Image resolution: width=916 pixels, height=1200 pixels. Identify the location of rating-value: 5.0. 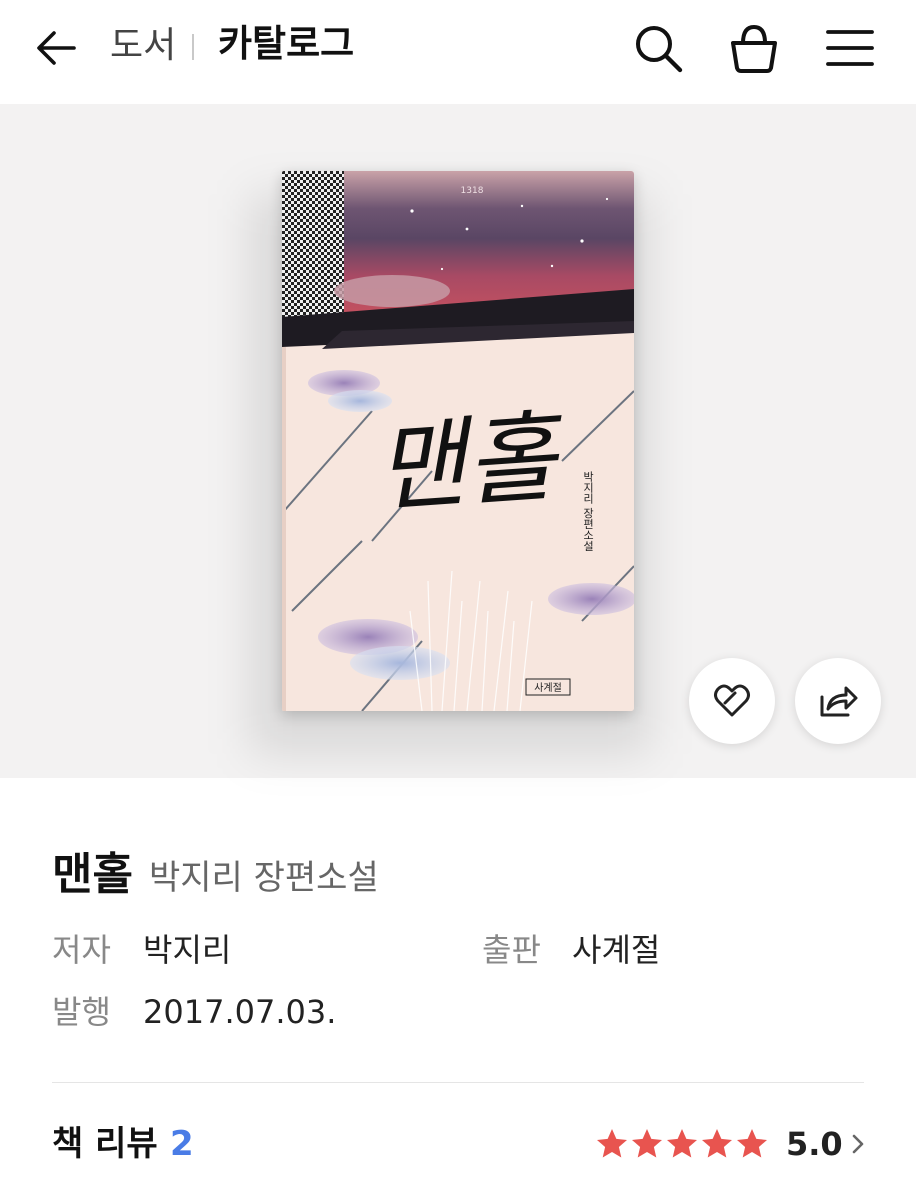
(814, 1144).